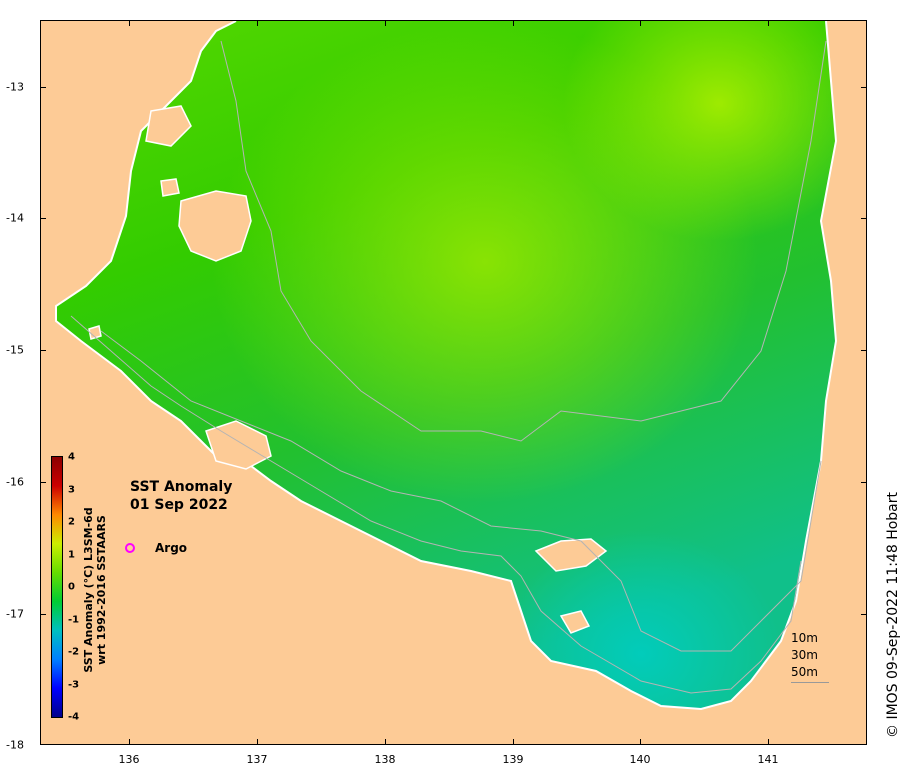 This screenshot has width=910, height=780. What do you see at coordinates (130, 548) in the screenshot?
I see `argo-marker-icon` at bounding box center [130, 548].